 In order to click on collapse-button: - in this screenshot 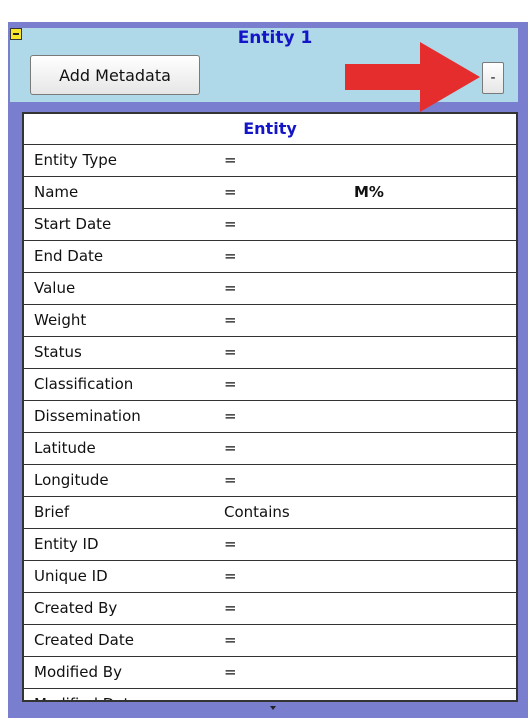, I will do `click(493, 78)`.